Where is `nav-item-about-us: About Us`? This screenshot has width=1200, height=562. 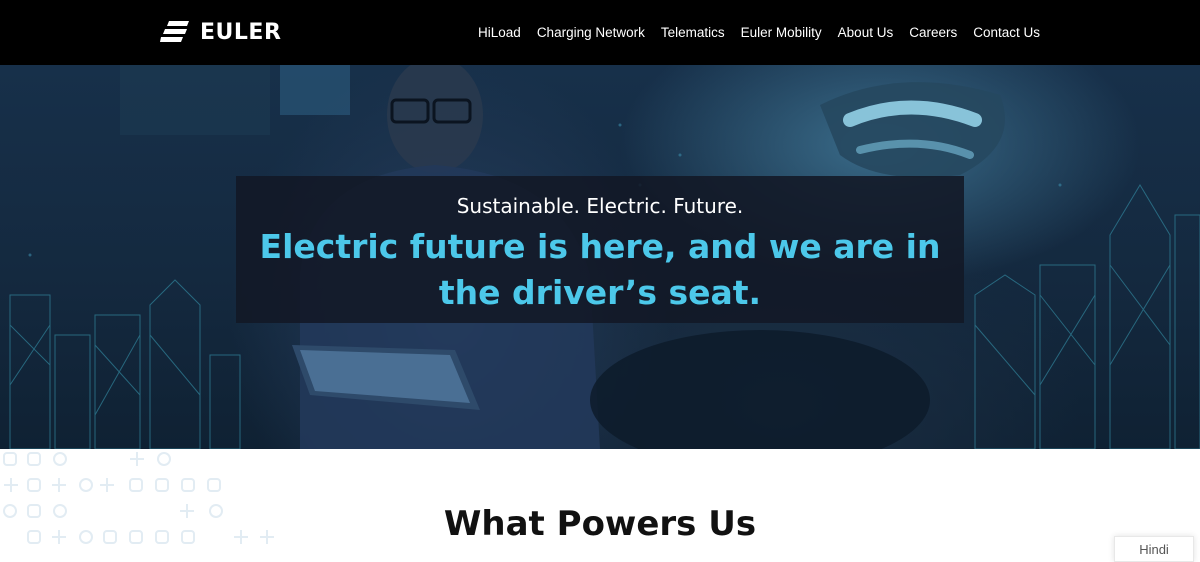
nav-item-about-us: About Us is located at coordinates (866, 32).